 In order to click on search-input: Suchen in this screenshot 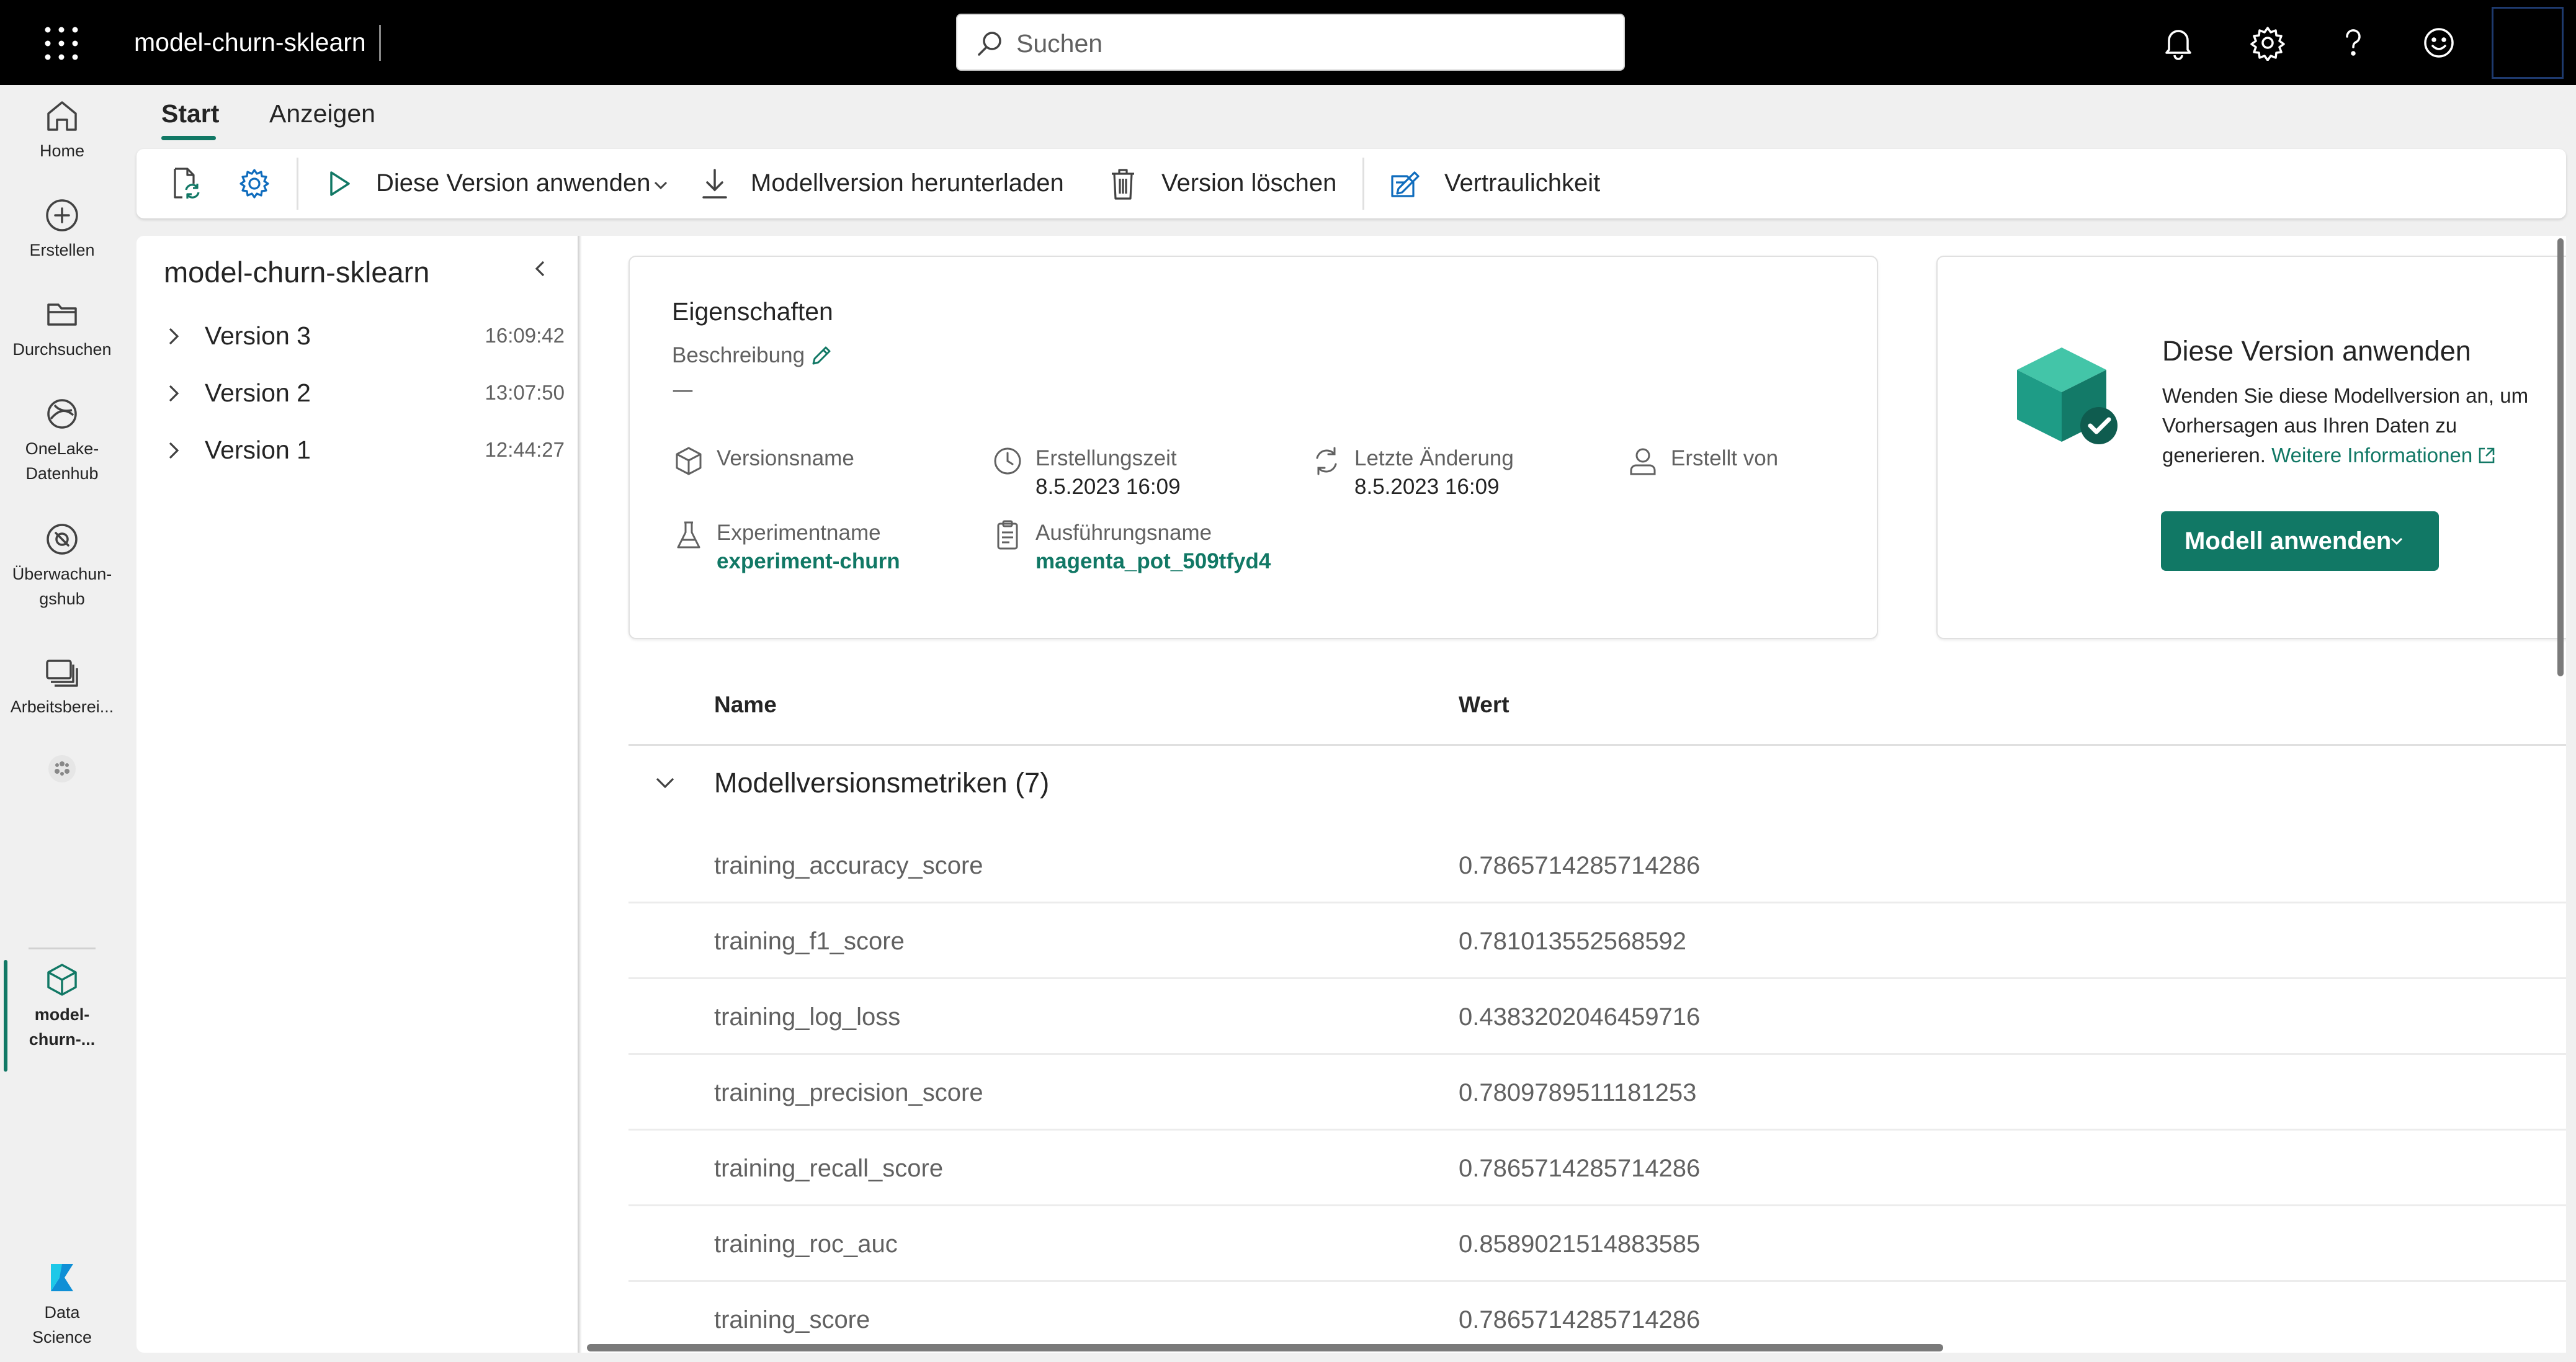, I will do `click(1059, 43)`.